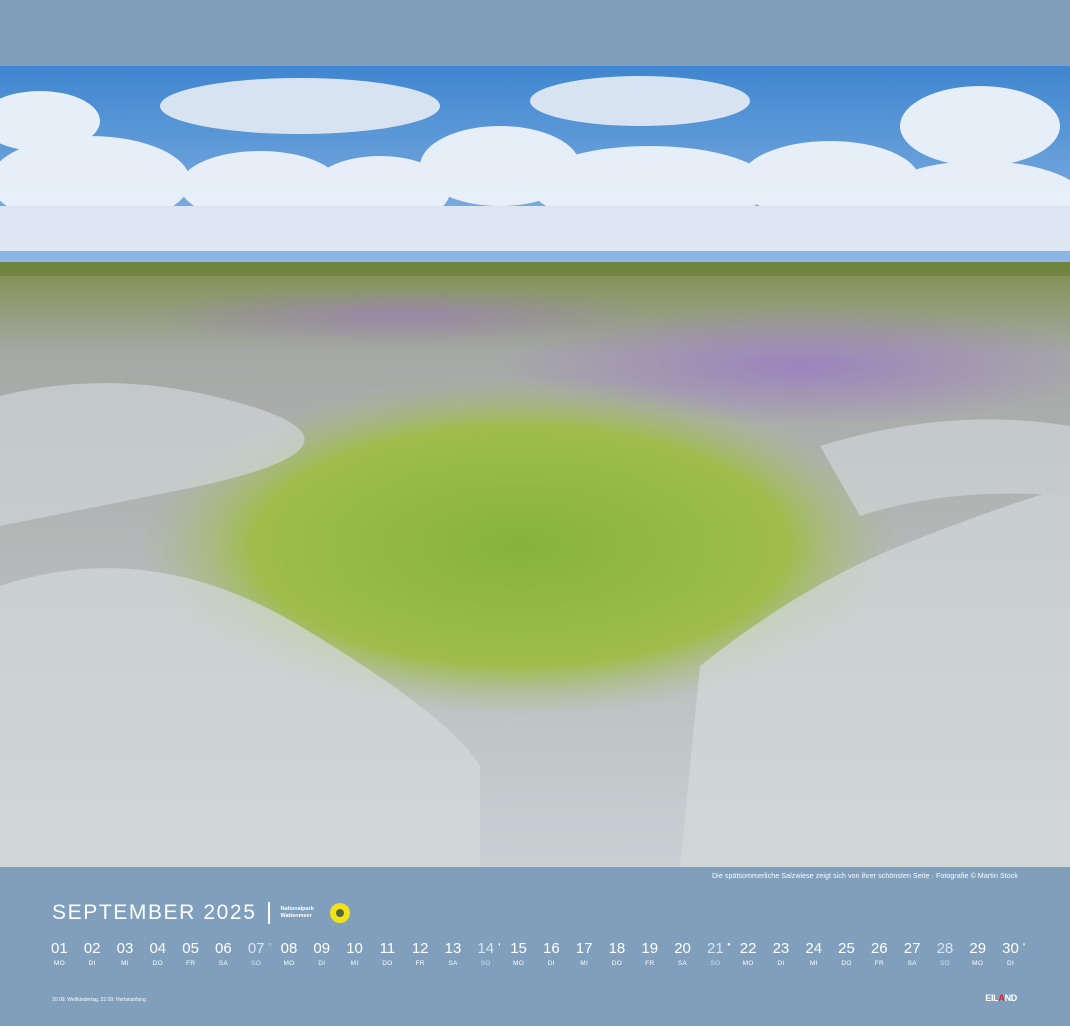 This screenshot has width=1070, height=1026. Describe the element at coordinates (1010, 953) in the screenshot. I see `day-cell: 30 DI ◗` at that location.